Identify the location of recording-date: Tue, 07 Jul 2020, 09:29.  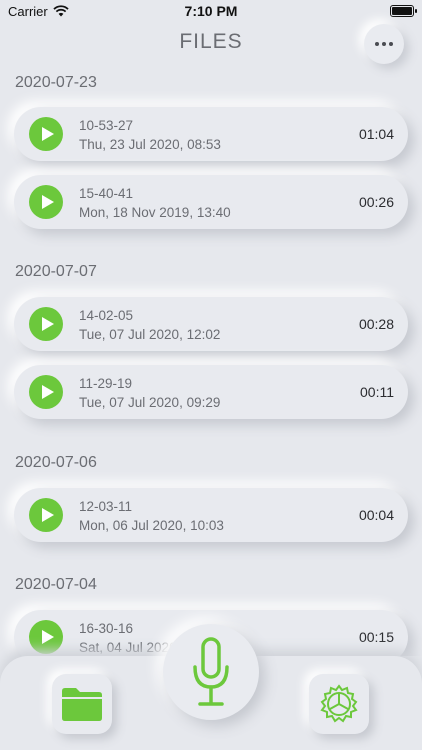
(150, 402).